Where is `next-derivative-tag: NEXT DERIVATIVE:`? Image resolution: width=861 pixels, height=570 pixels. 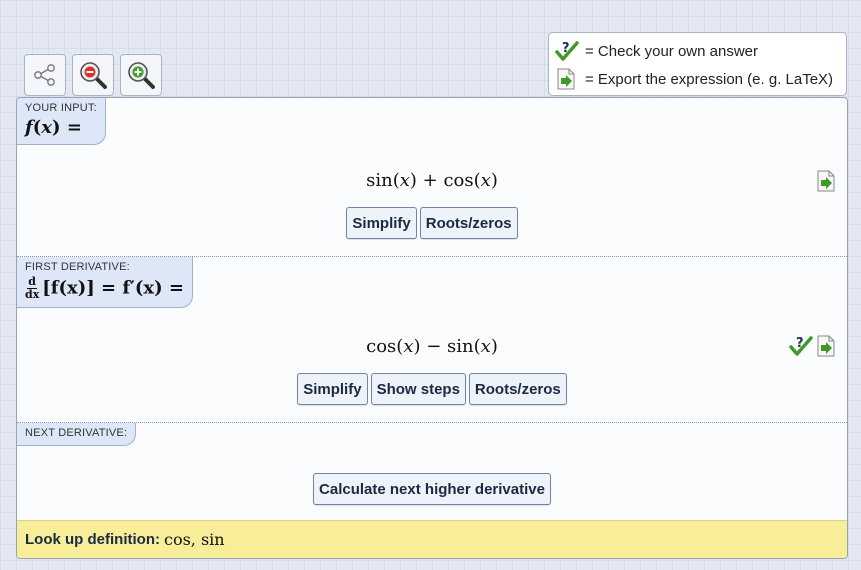
next-derivative-tag: NEXT DERIVATIVE: is located at coordinates (77, 434).